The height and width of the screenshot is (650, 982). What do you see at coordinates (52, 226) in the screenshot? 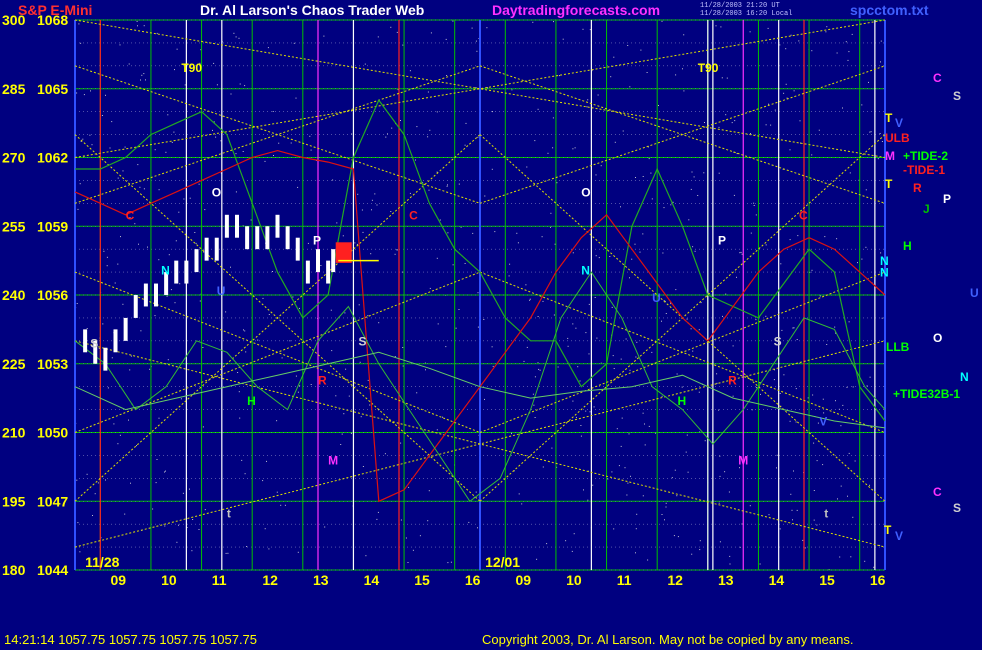
I see `y-tick-price: 1059` at bounding box center [52, 226].